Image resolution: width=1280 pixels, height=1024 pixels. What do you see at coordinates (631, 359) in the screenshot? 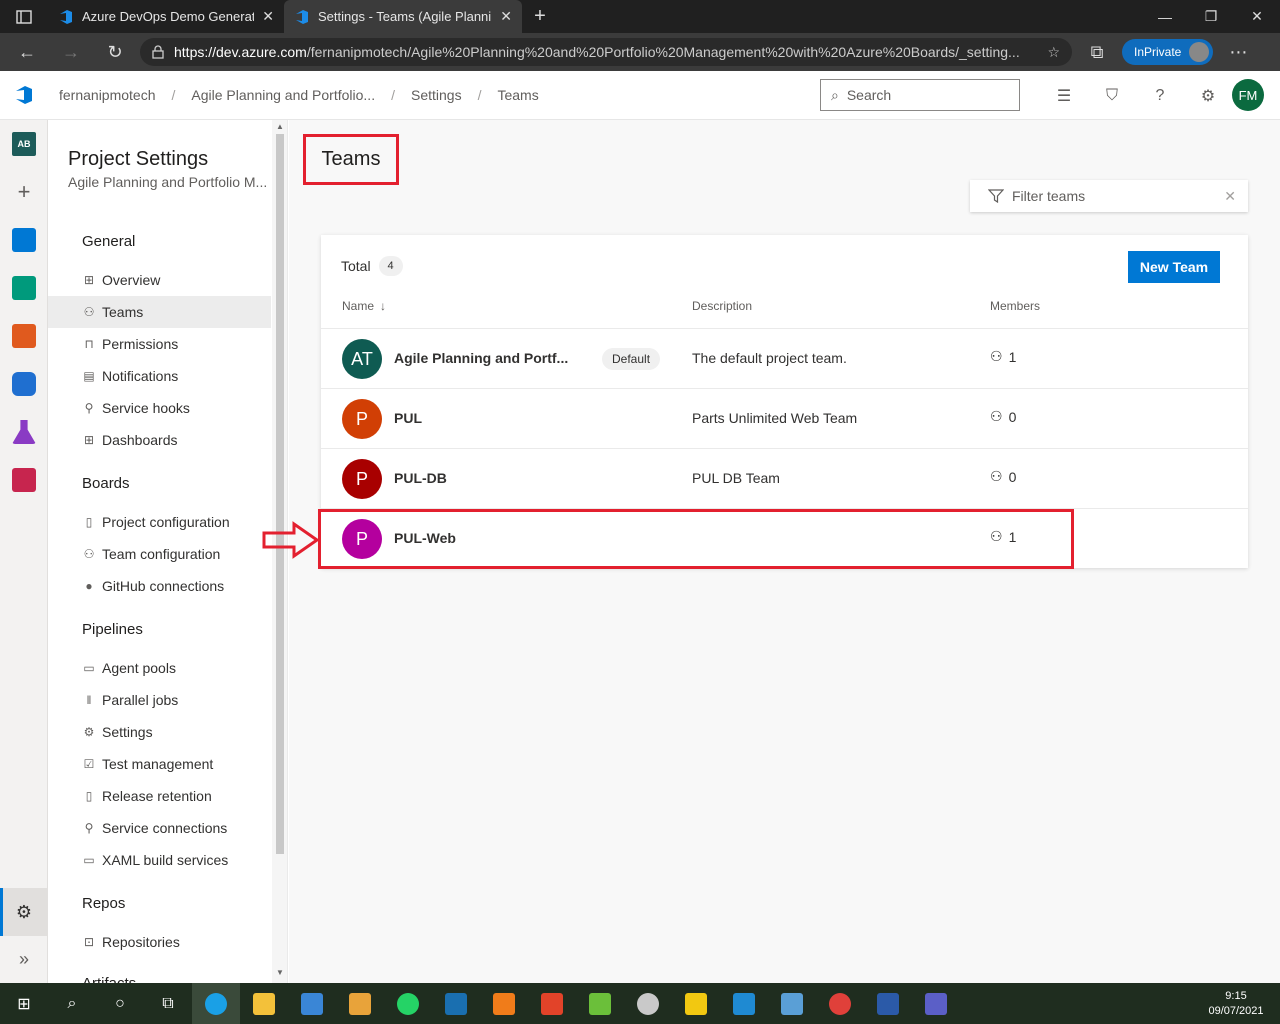
I see `default-badge: Default` at bounding box center [631, 359].